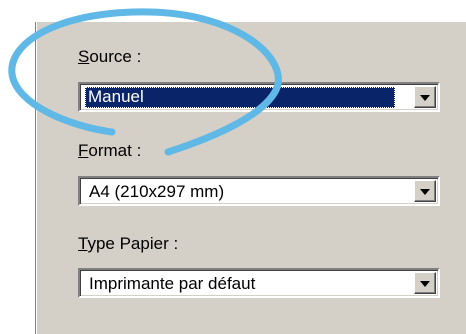  I want to click on source-label-accelerator: S, so click(84, 56).